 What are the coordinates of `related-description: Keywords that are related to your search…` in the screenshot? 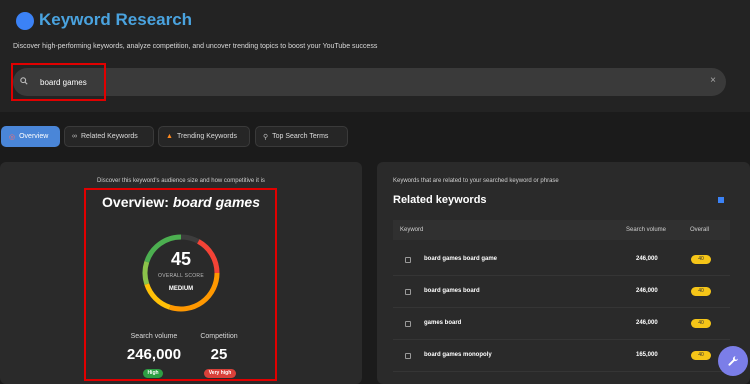 It's located at (476, 181).